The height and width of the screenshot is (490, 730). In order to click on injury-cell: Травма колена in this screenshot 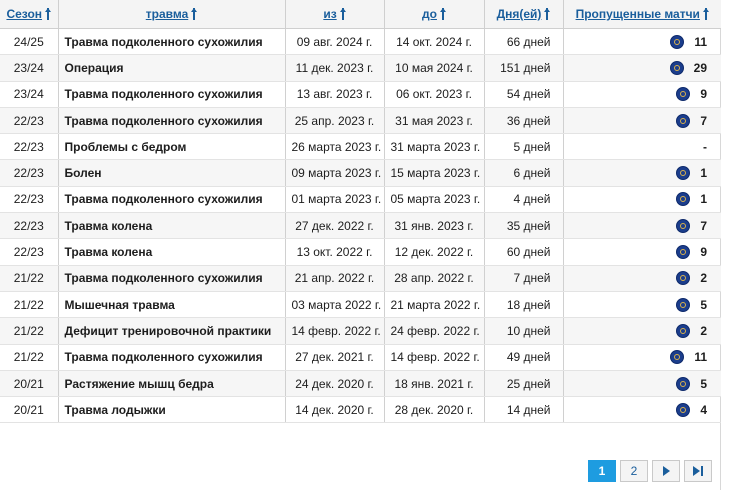, I will do `click(172, 252)`.